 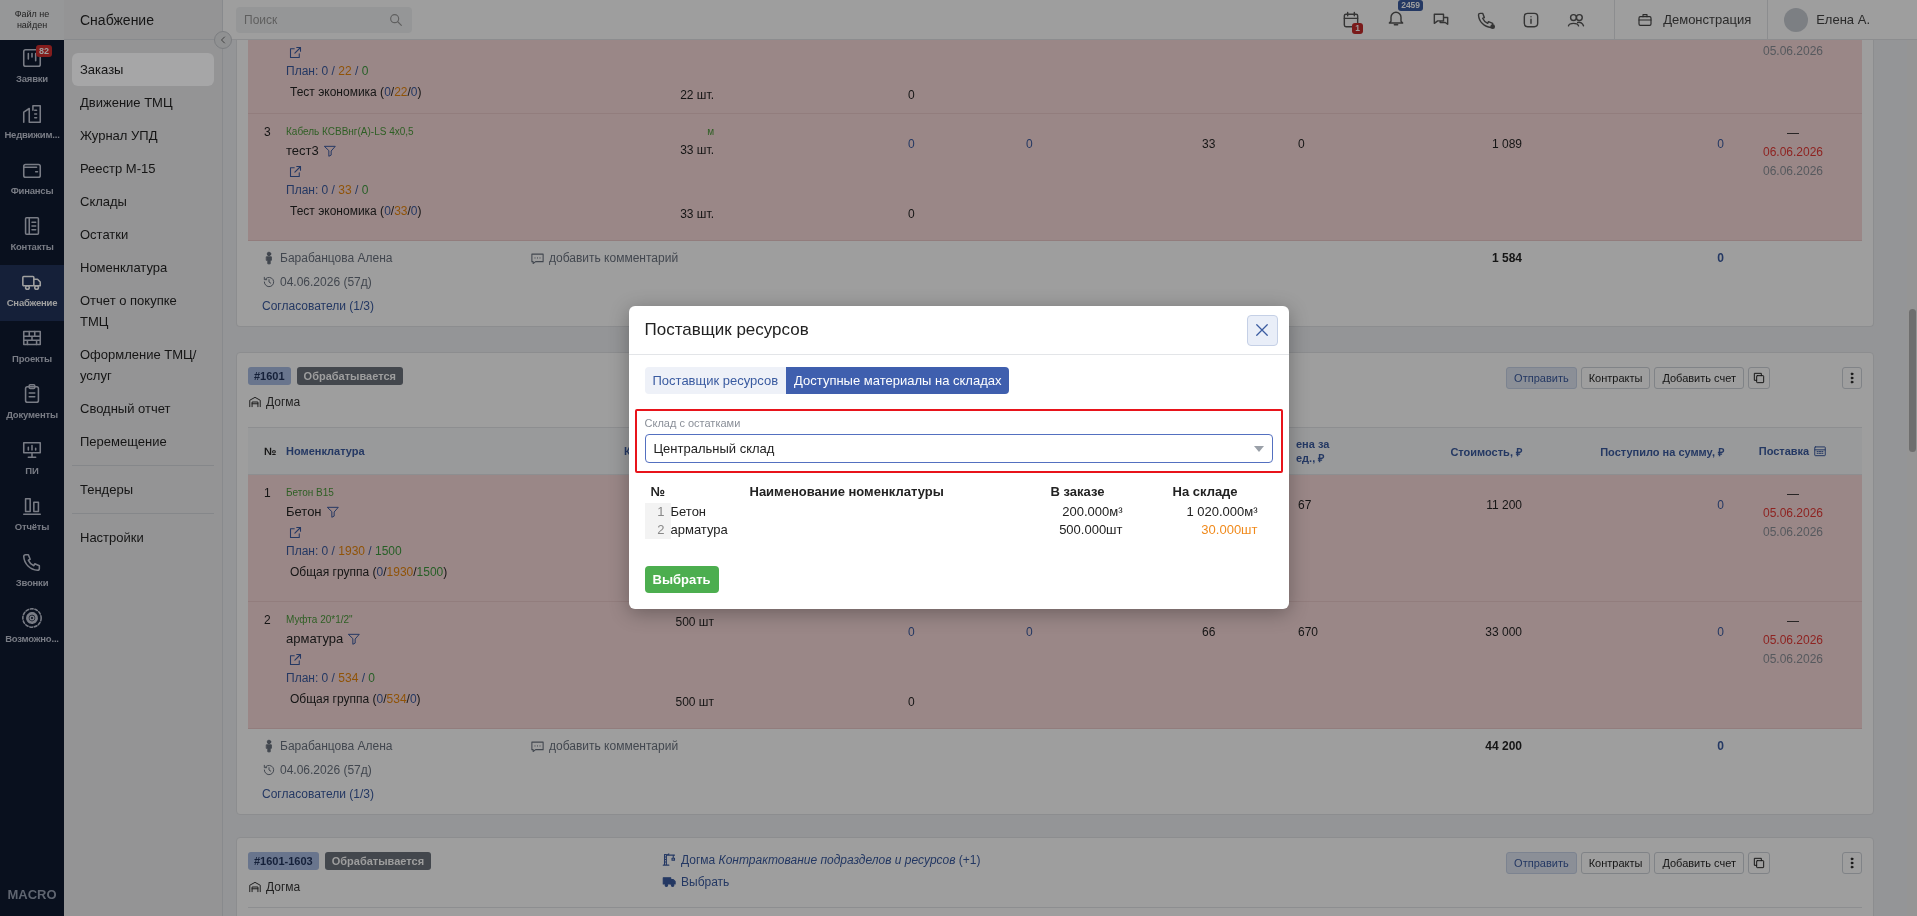 What do you see at coordinates (681, 579) in the screenshot?
I see `choose-button: Выбрать` at bounding box center [681, 579].